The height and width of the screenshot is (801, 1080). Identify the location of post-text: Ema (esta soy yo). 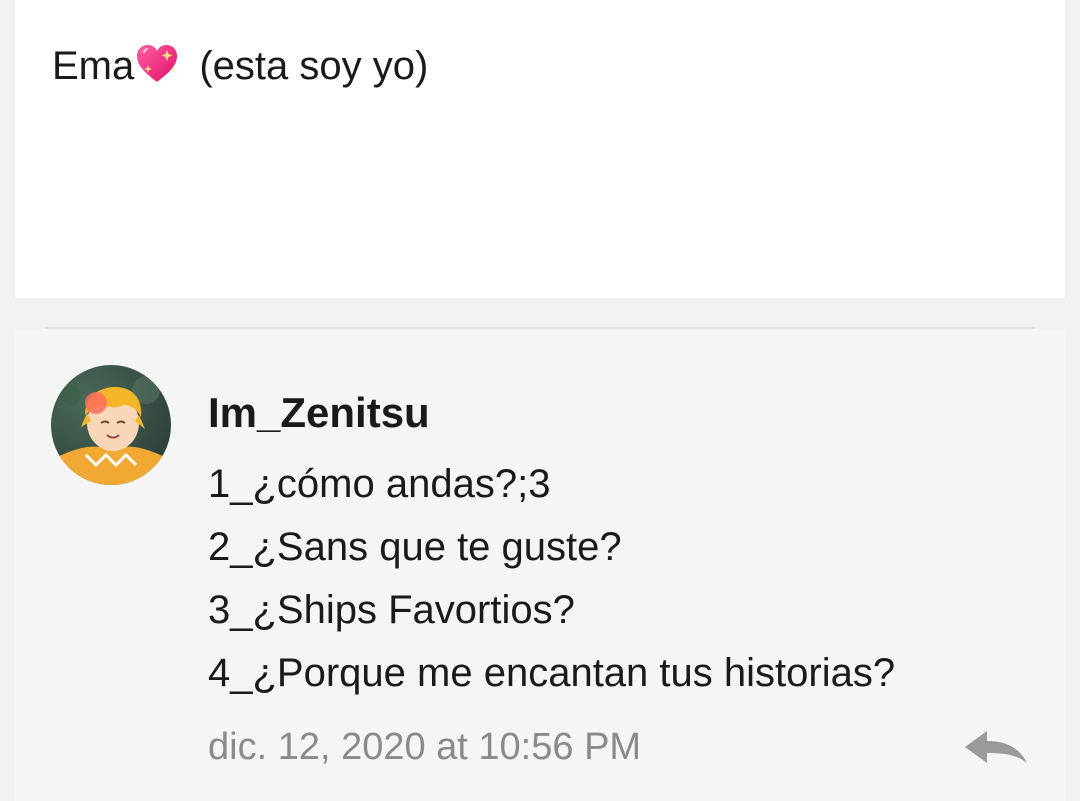
(240, 66).